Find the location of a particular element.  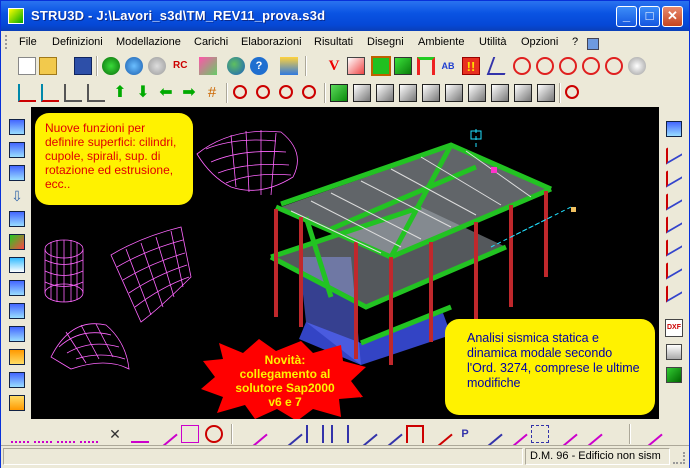

bottom-tool-18-icon: P is located at coordinates (465, 434).